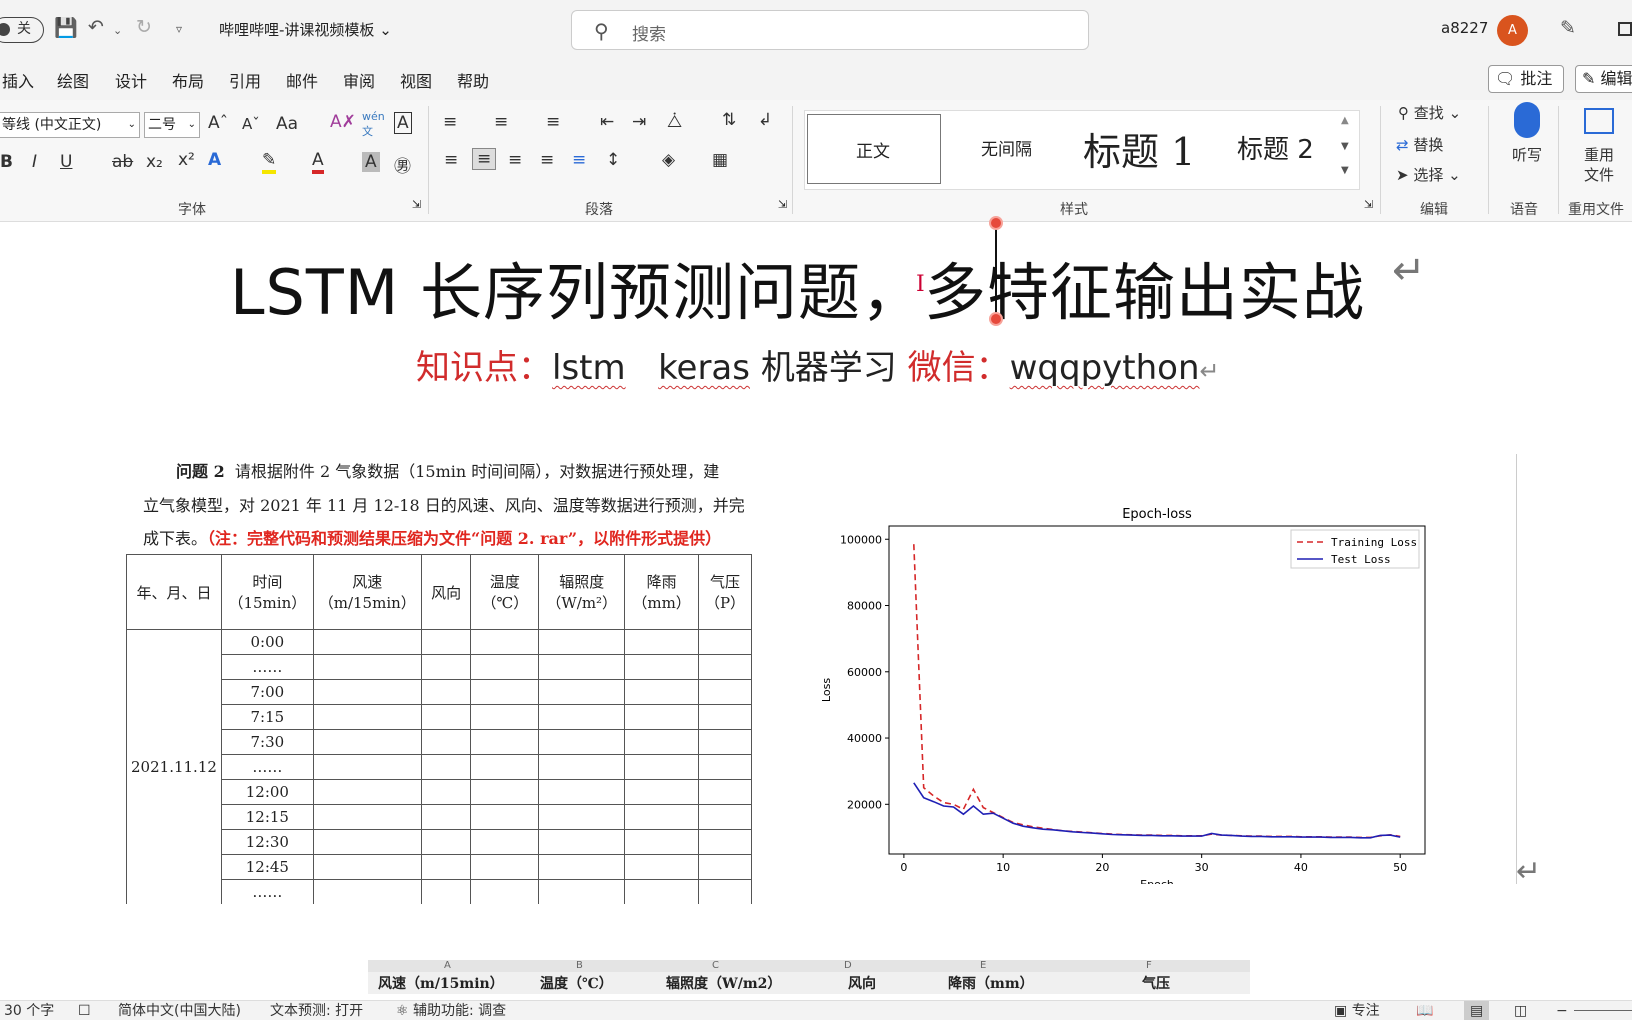  I want to click on italic-icon: I, so click(34, 162).